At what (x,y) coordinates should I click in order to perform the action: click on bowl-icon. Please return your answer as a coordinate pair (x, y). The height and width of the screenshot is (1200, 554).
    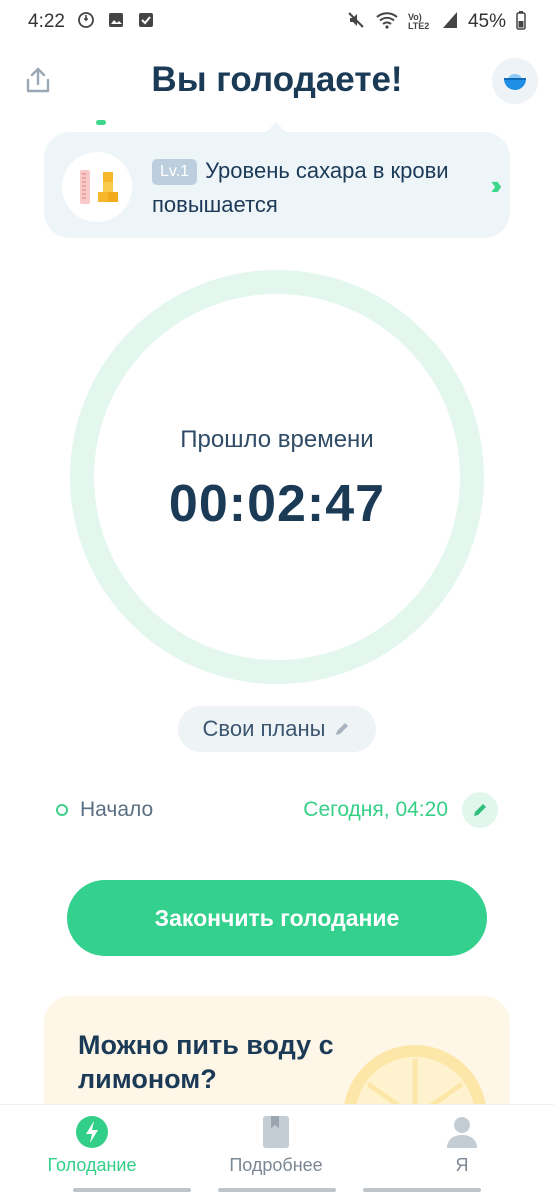
    Looking at the image, I should click on (515, 82).